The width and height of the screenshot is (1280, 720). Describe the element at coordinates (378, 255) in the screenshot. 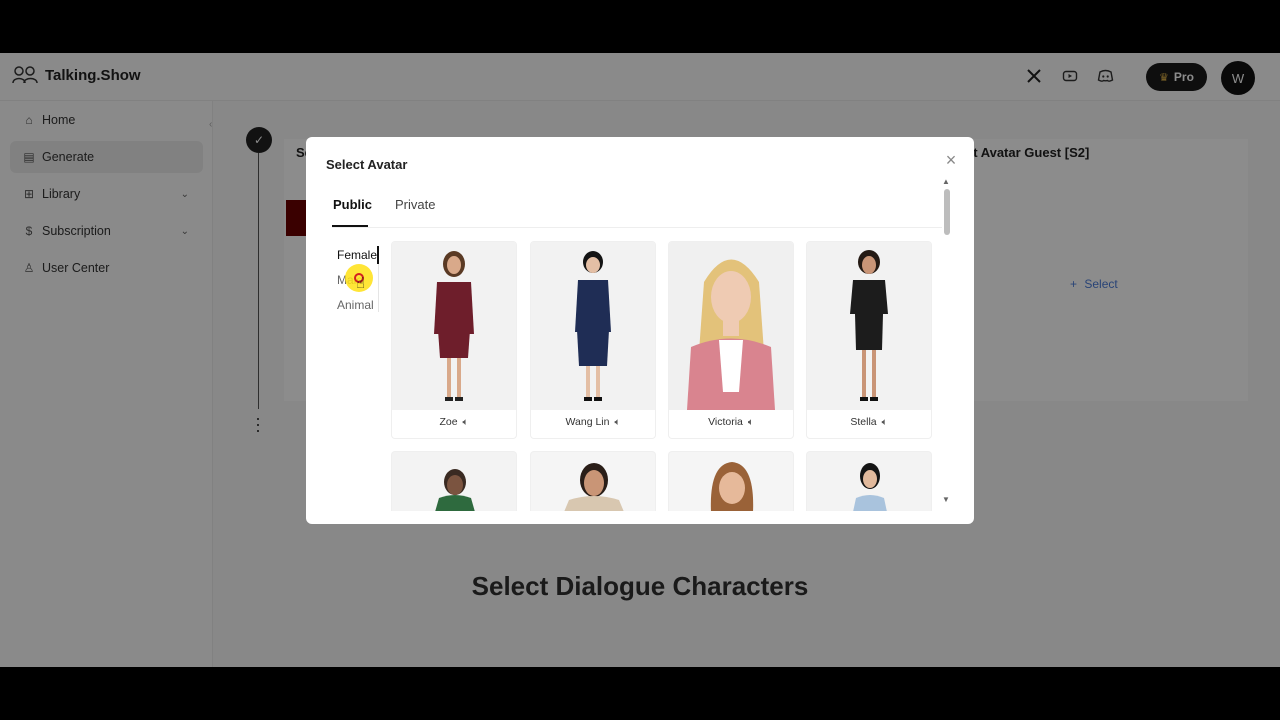

I see `active-category-indicator` at that location.